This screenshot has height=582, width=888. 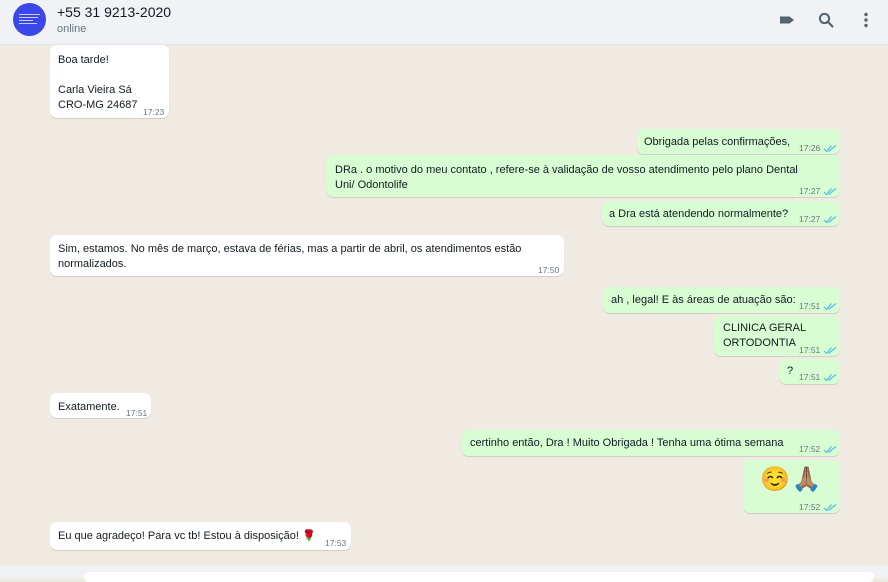 I want to click on contact-status: online, so click(x=72, y=29).